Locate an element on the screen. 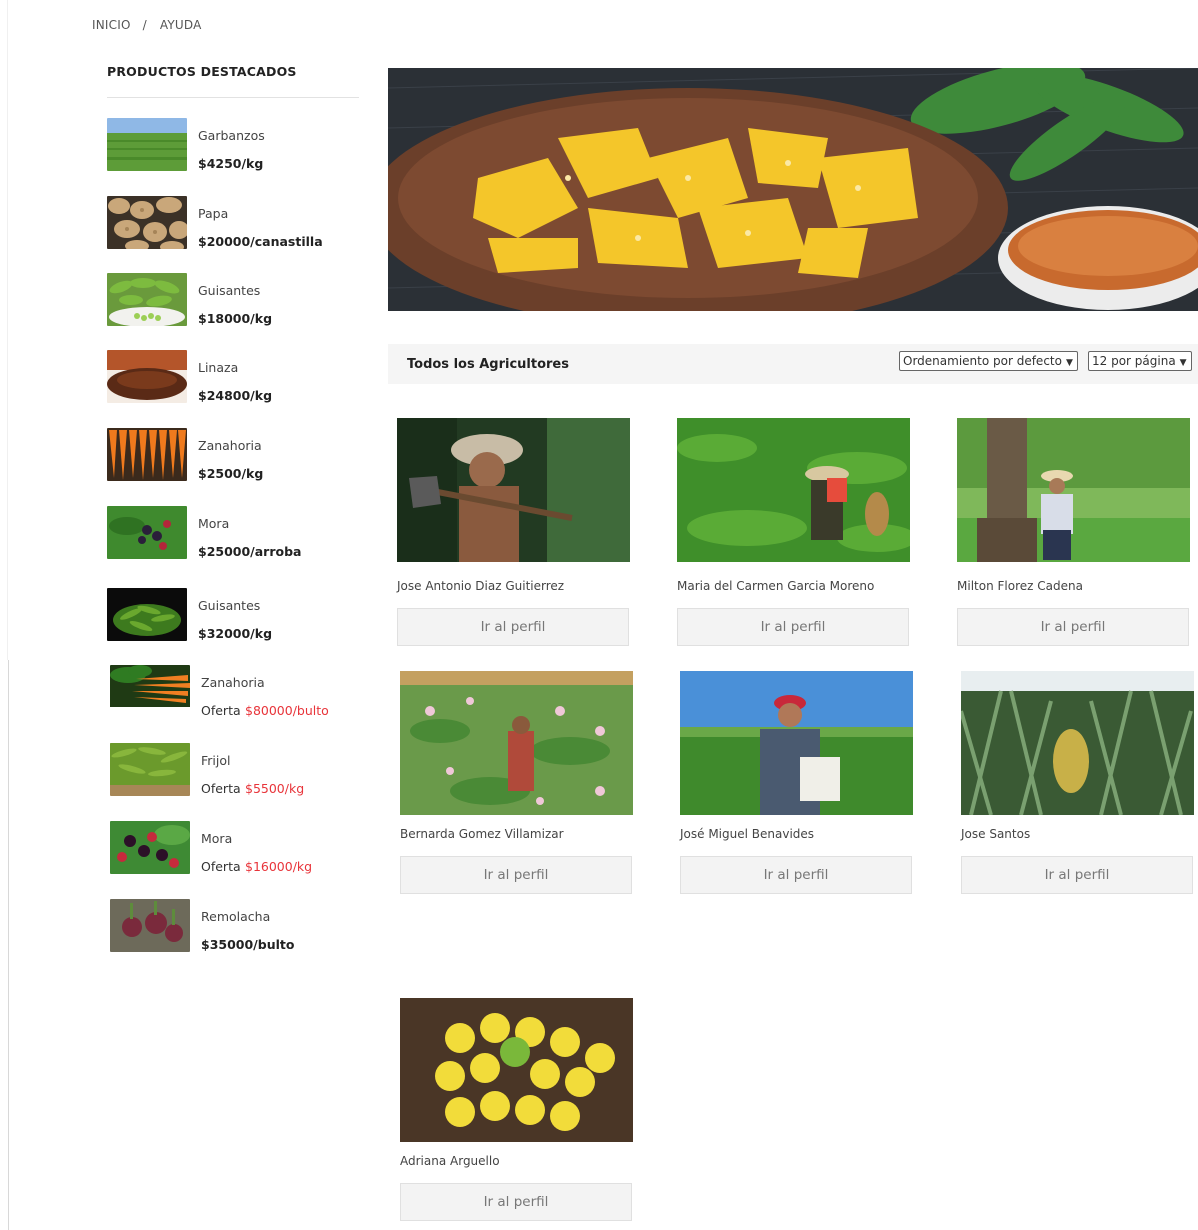 This screenshot has width=1198, height=1230. product-item-mora-oferta: Mora Oferta $16000/kg is located at coordinates (236, 849).